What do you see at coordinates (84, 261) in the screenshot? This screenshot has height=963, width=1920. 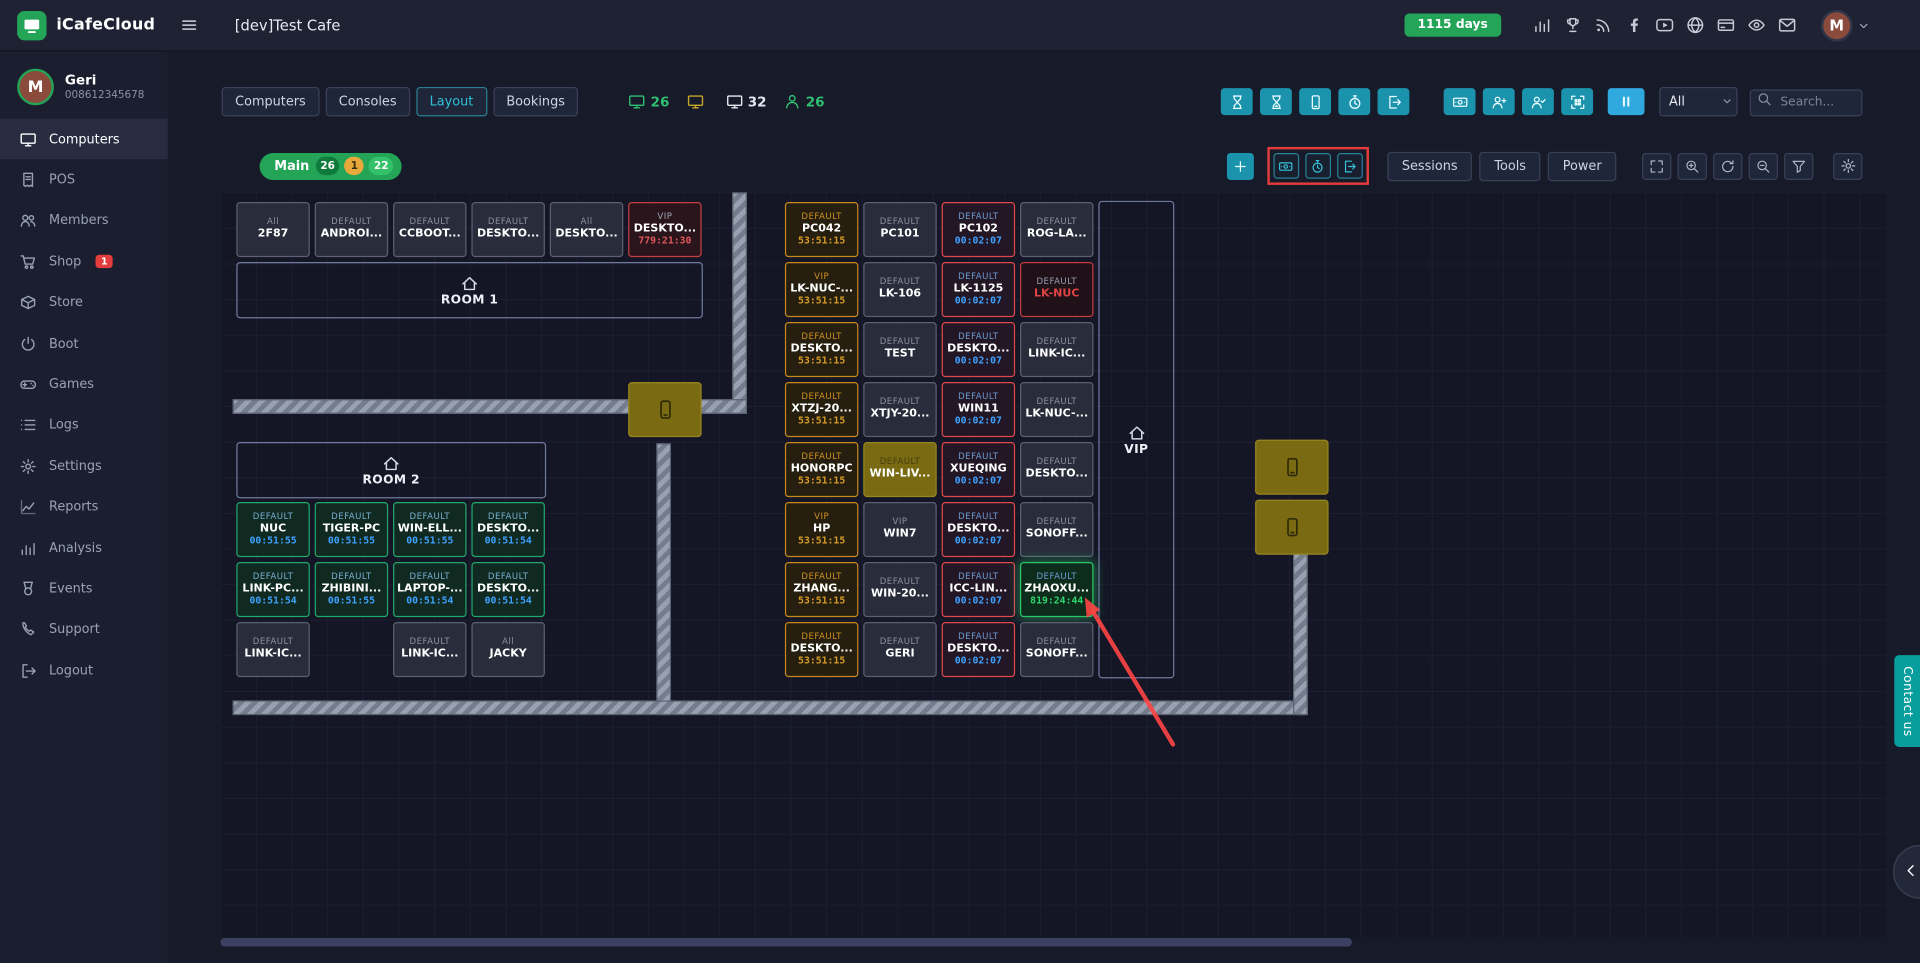 I see `sidebar-item-shop: Shop 1` at bounding box center [84, 261].